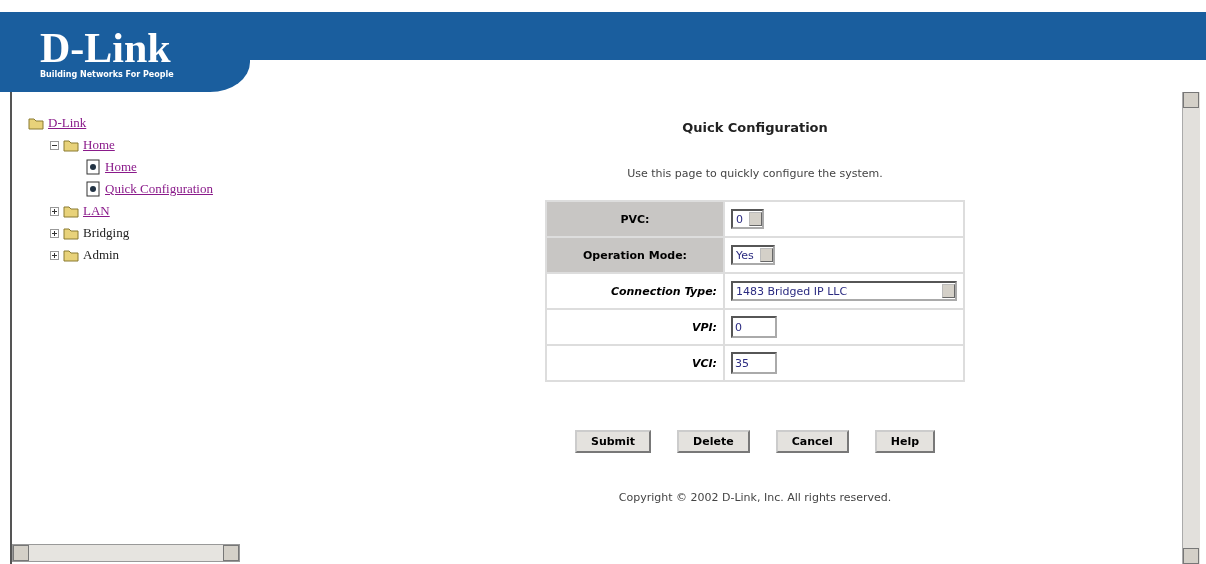  Describe the element at coordinates (96, 211) in the screenshot. I see `tree-item: LAN` at that location.